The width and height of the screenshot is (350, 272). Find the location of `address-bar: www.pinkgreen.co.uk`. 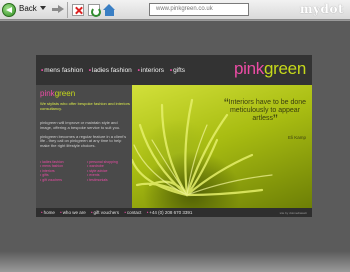

address-bar: www.pinkgreen.co.uk is located at coordinates (199, 9).